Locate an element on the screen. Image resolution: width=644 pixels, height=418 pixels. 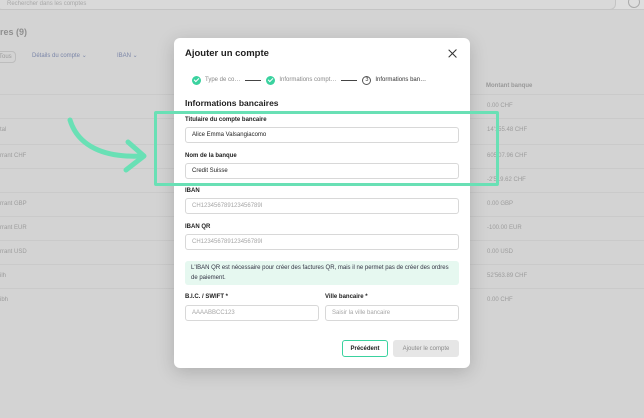
row-amount: 52'563.89 CHF is located at coordinates (507, 276).